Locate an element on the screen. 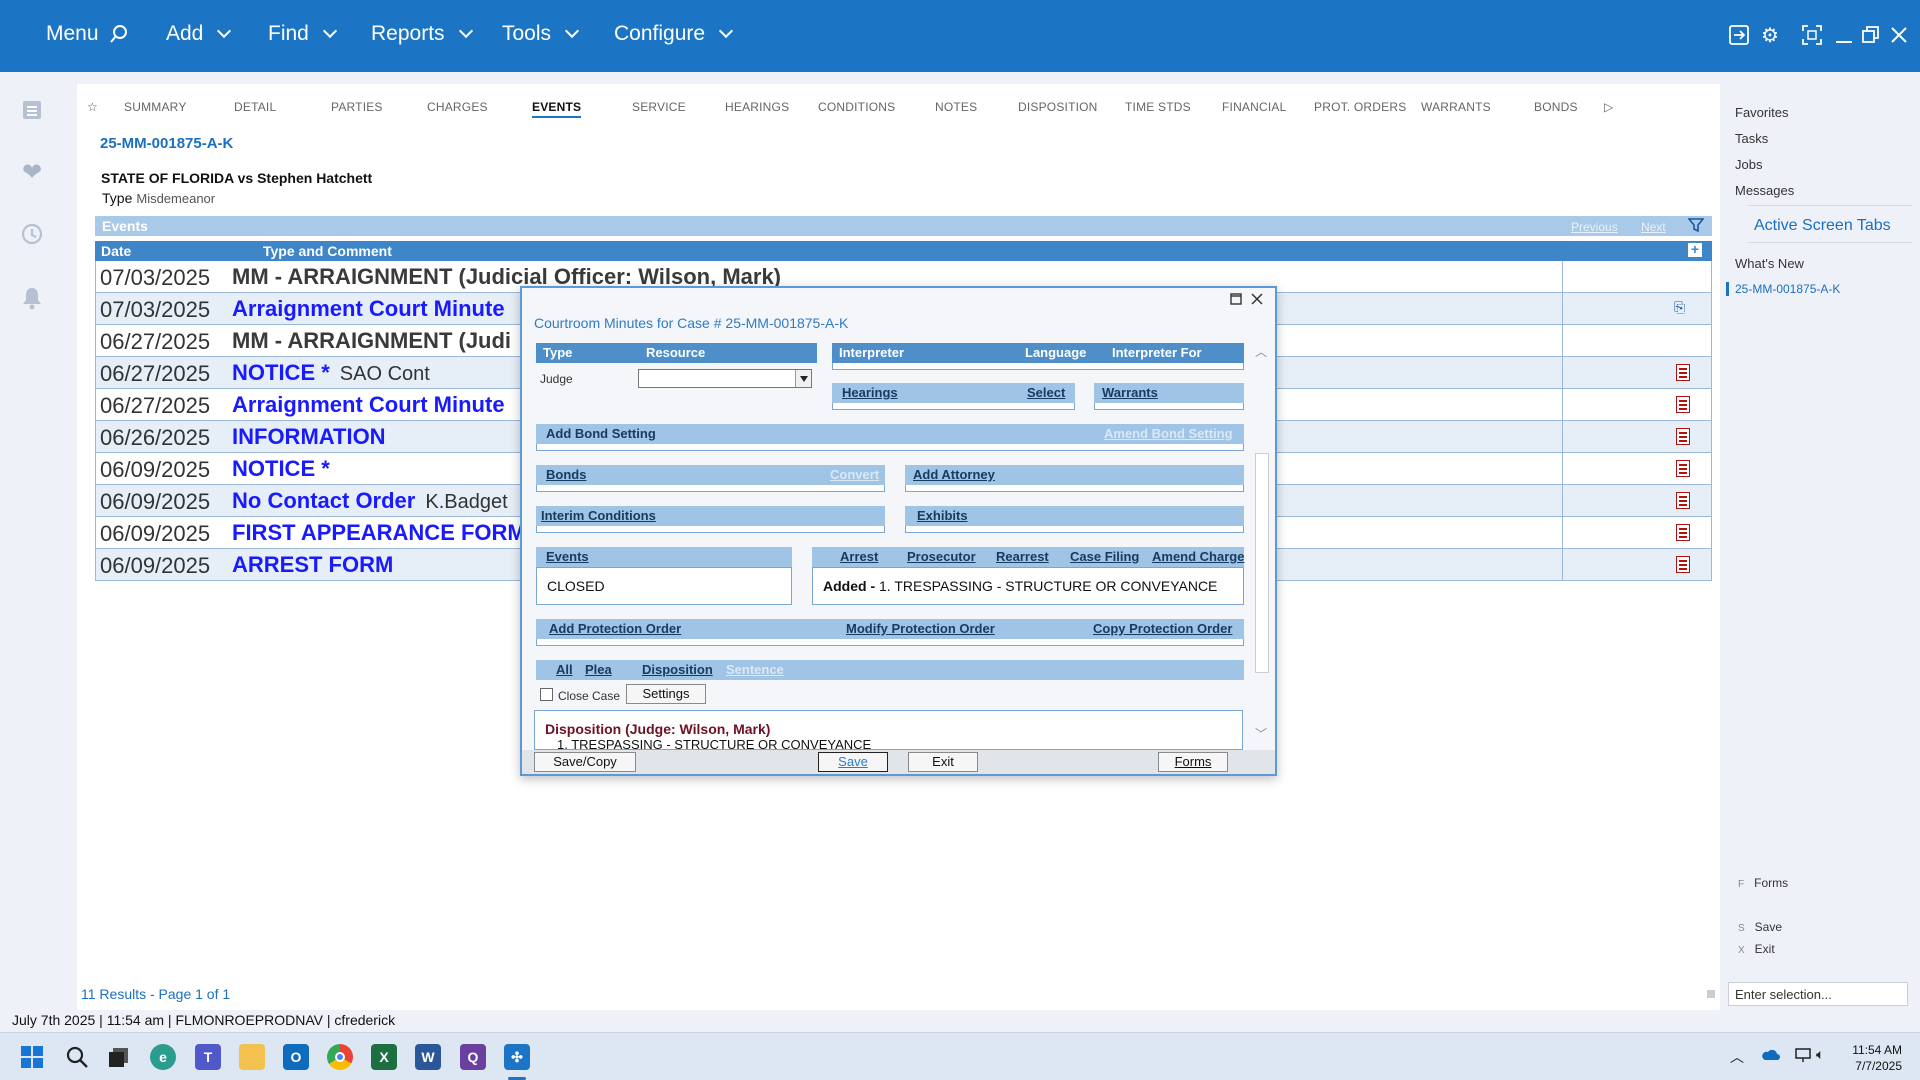 The height and width of the screenshot is (1080, 1920). tab-notes: NOTES is located at coordinates (956, 107).